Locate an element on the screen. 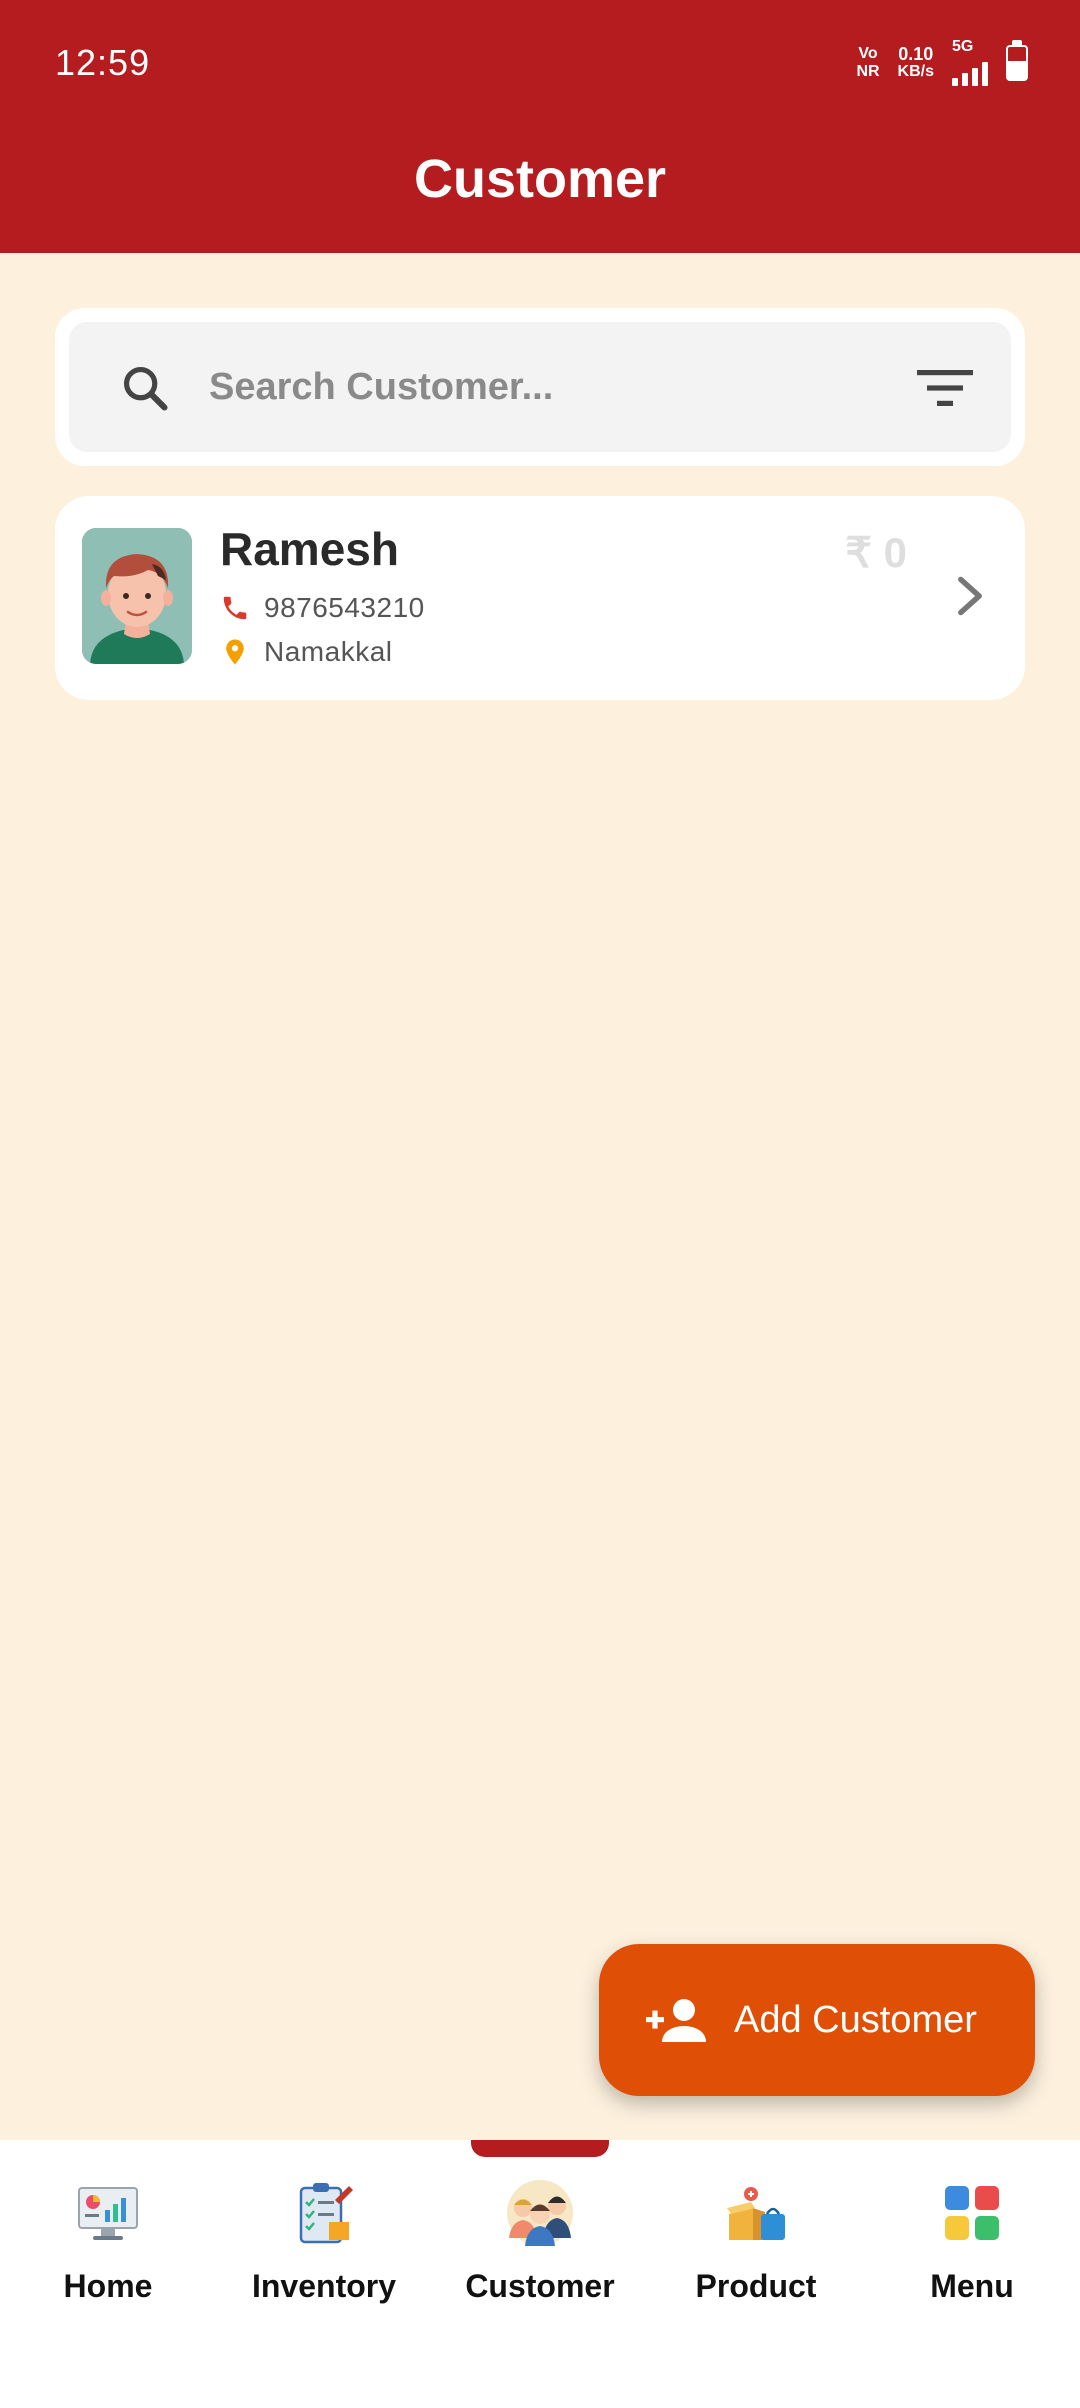 This screenshot has width=1080, height=2408. customer-location: Namakkal is located at coordinates (328, 651).